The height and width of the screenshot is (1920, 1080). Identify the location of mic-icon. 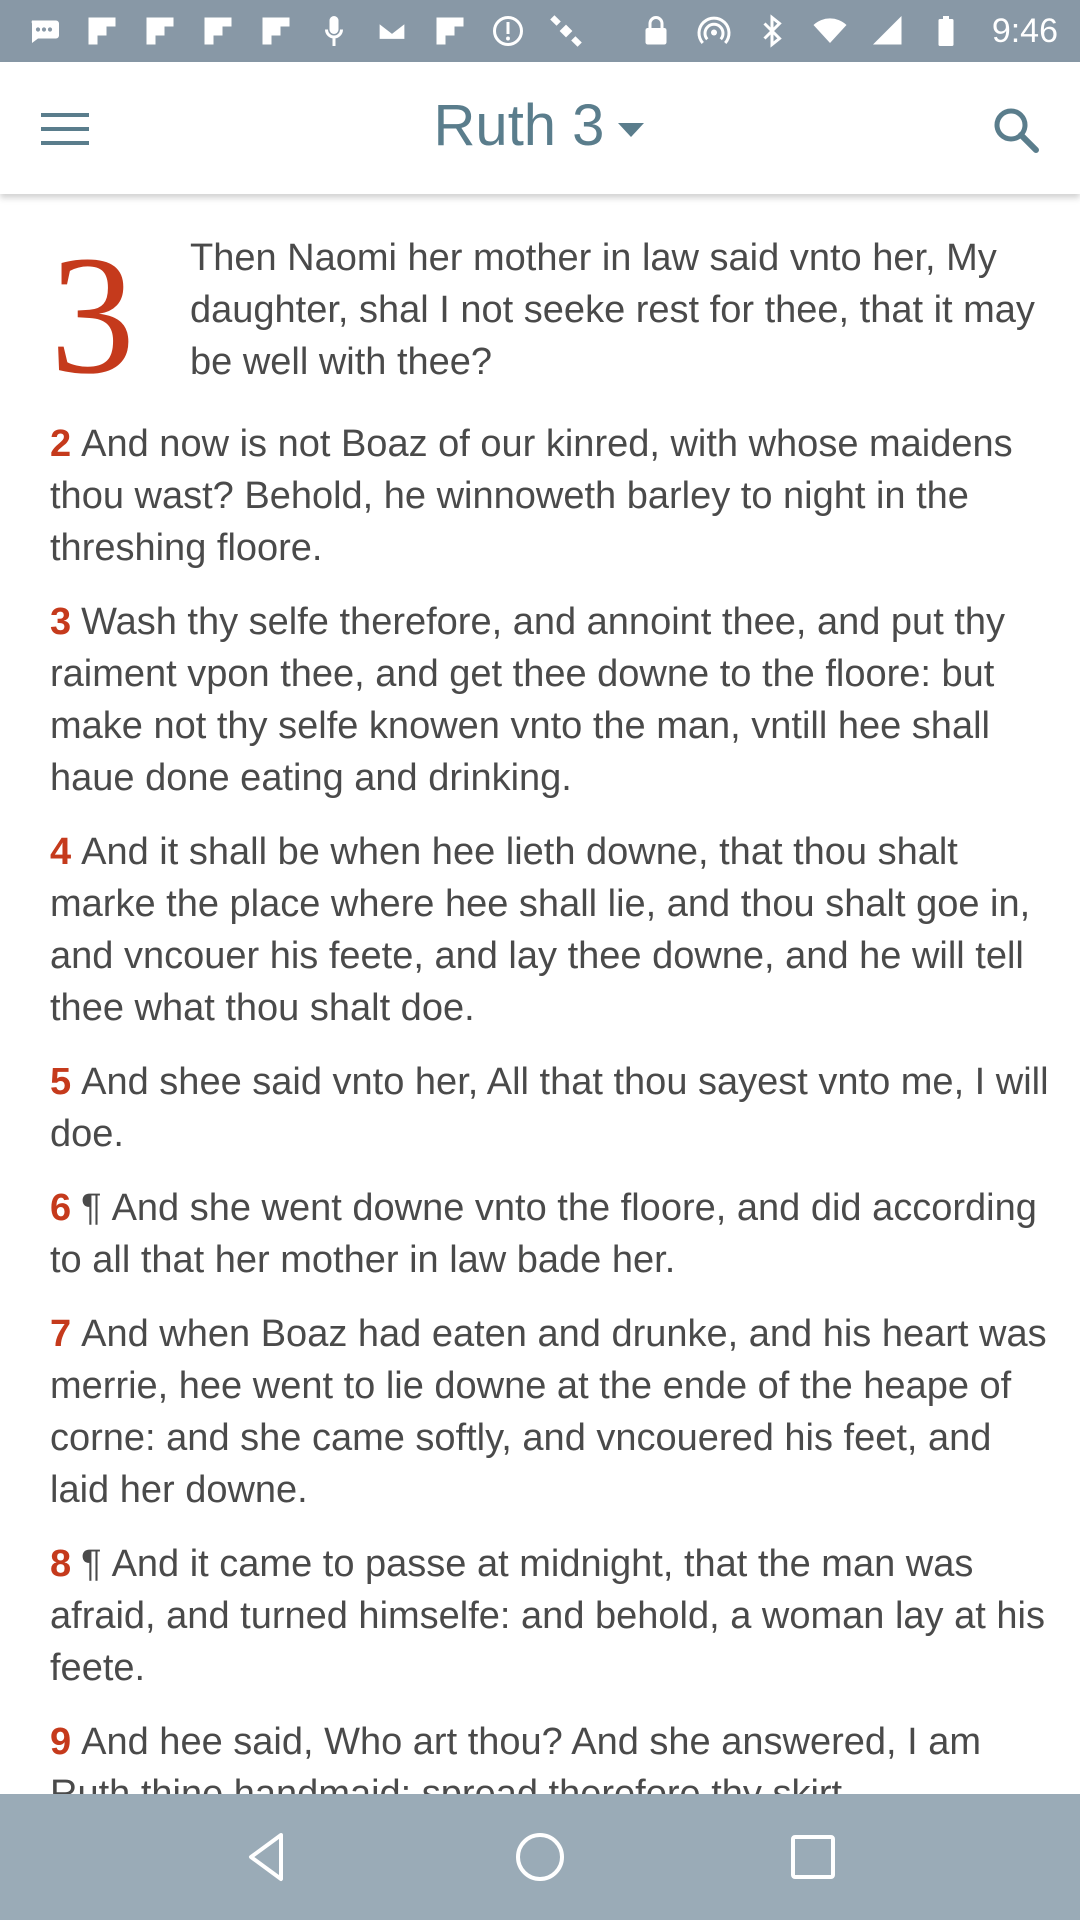
(334, 31).